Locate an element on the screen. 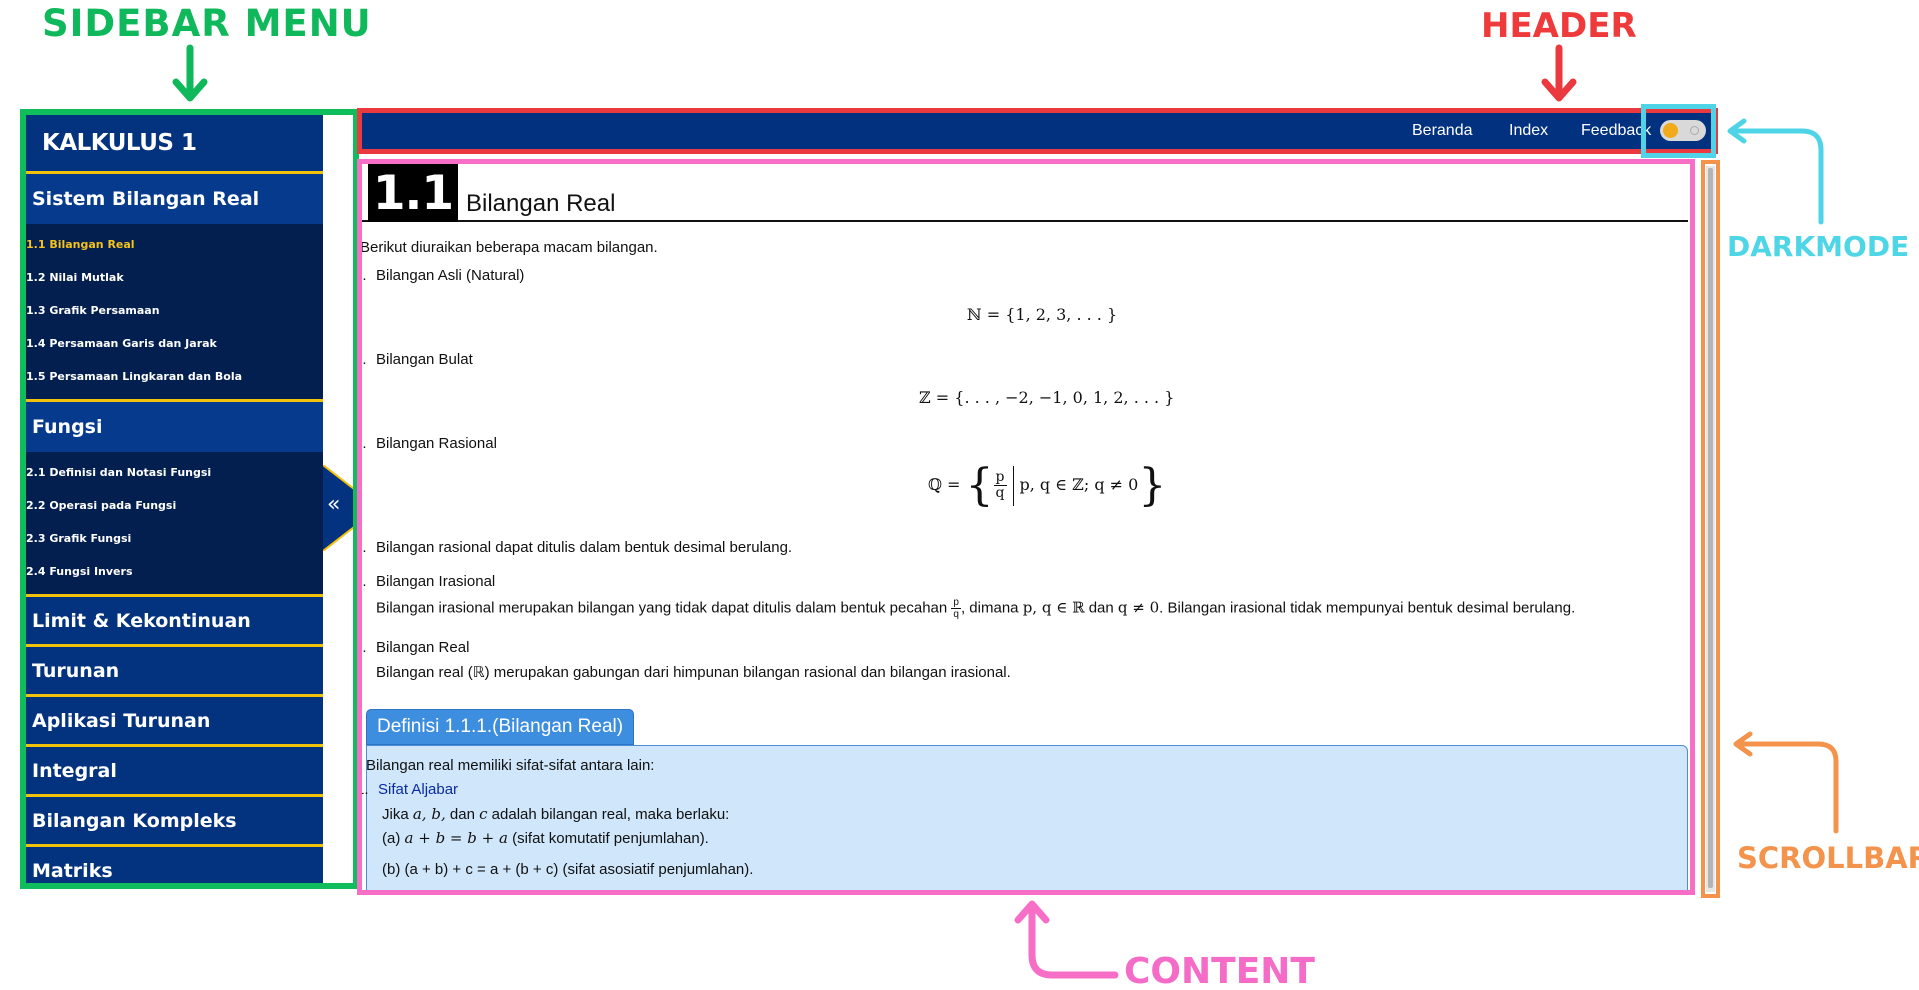 The height and width of the screenshot is (990, 1919). scrollbar-arrow is located at coordinates (1786, 782).